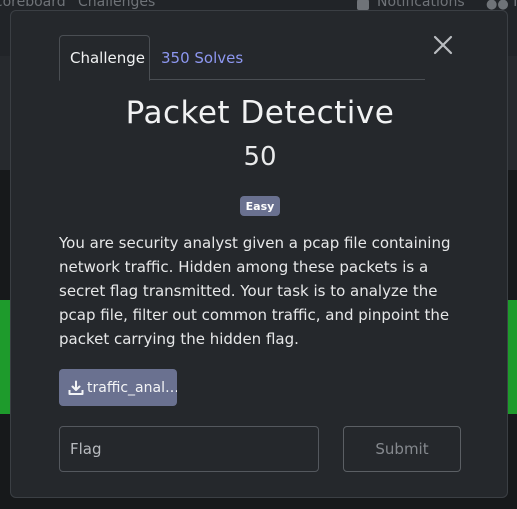 The height and width of the screenshot is (509, 517). What do you see at coordinates (117, 5) in the screenshot?
I see `background-nav-challenges: Challenges` at bounding box center [117, 5].